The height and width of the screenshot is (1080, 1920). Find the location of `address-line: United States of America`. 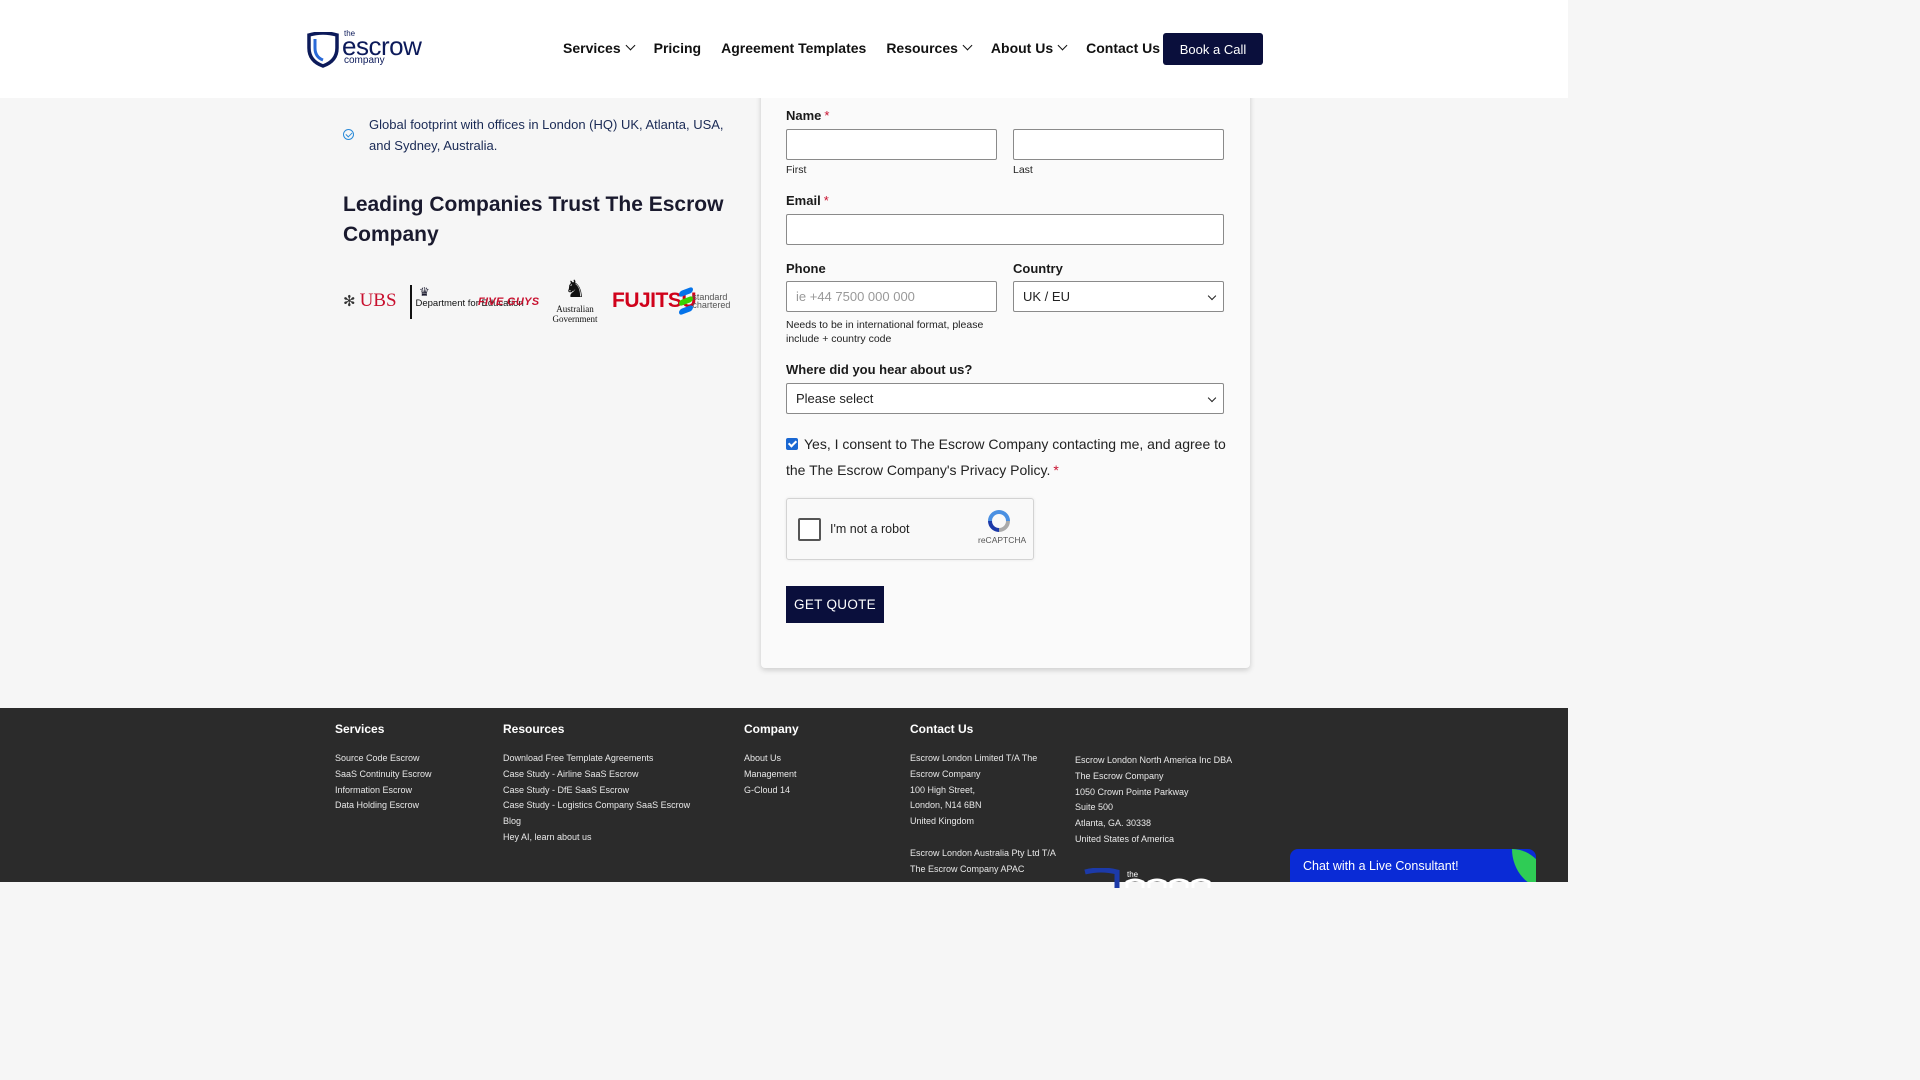

address-line: United States of America is located at coordinates (1125, 838).